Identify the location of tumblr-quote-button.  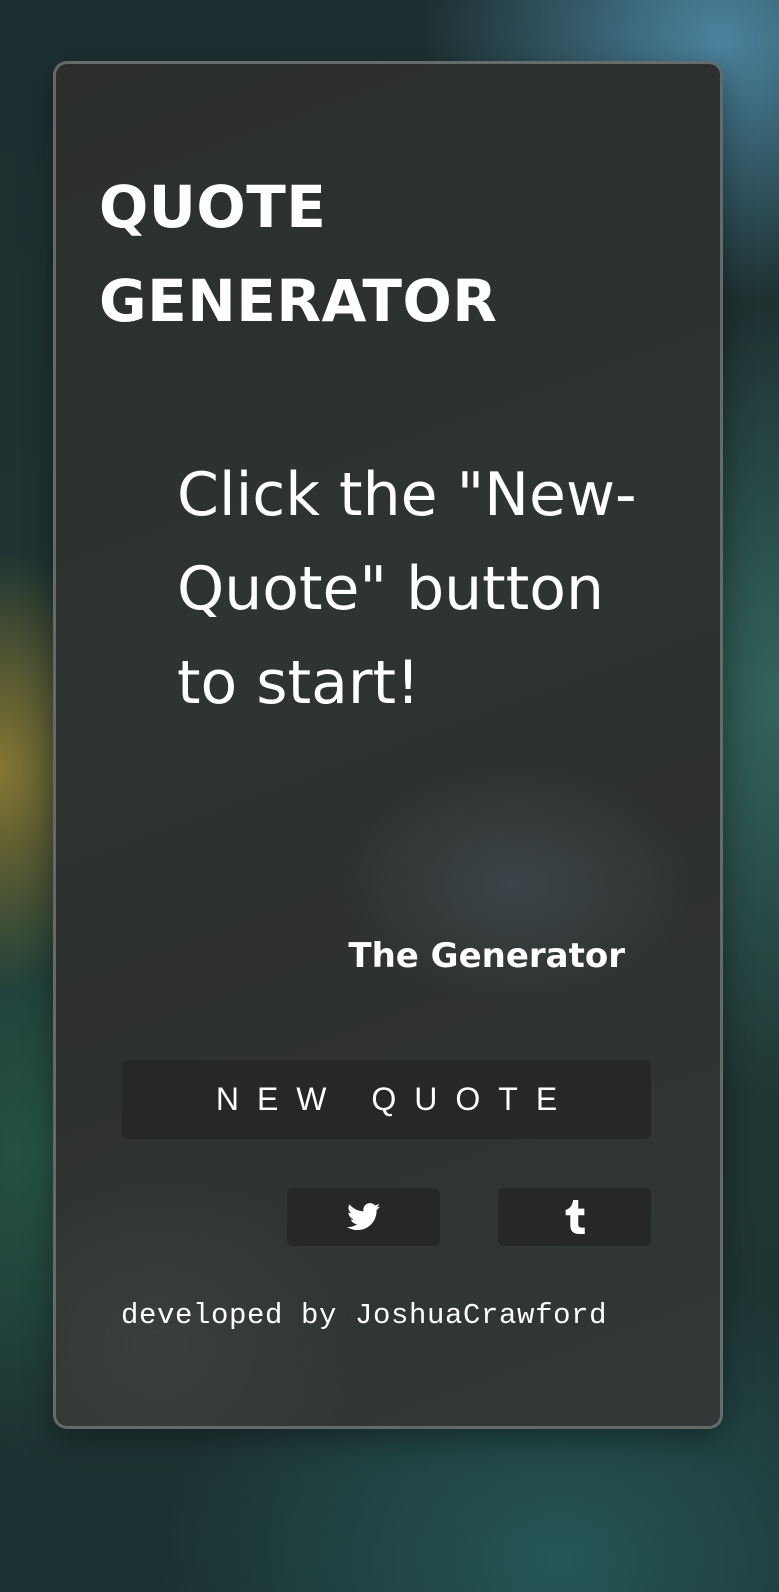
(574, 1217).